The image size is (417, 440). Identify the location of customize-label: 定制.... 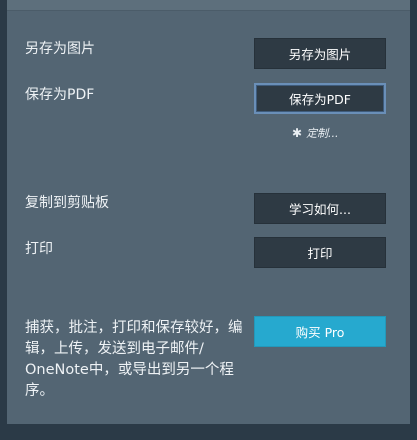
(322, 133).